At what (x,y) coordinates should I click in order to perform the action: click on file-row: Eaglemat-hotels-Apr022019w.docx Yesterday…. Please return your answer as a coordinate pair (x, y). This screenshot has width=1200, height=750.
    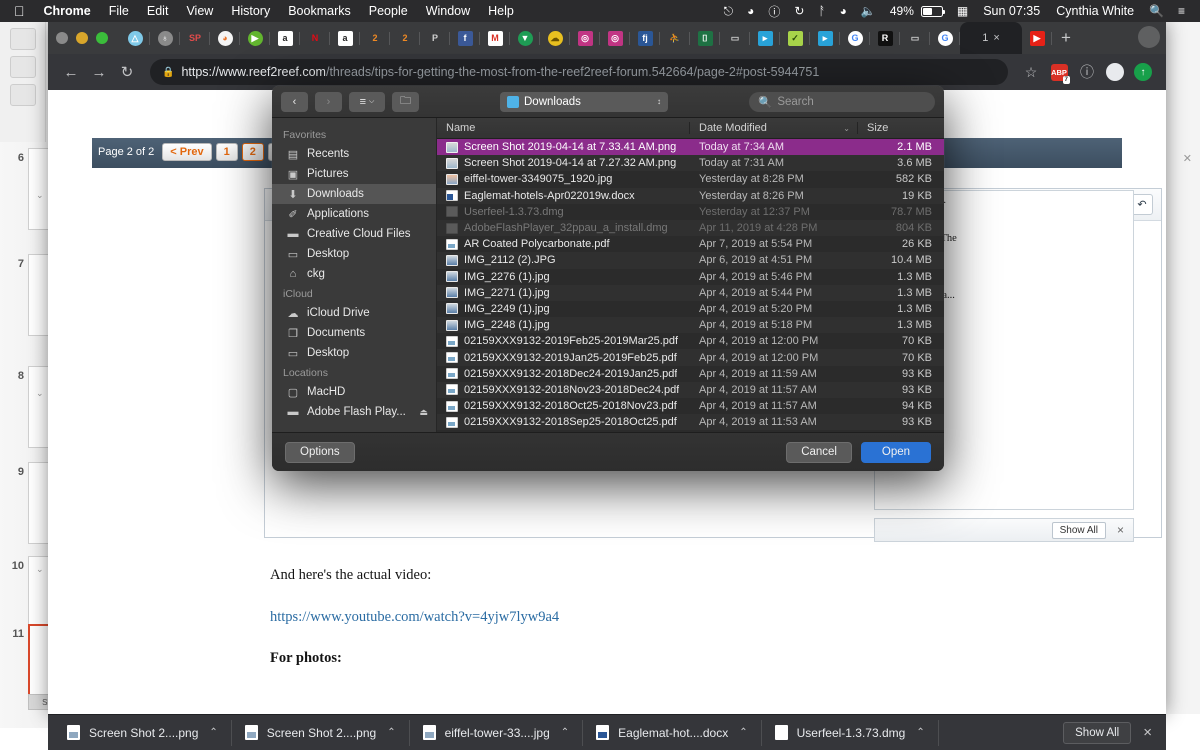
    Looking at the image, I should click on (690, 195).